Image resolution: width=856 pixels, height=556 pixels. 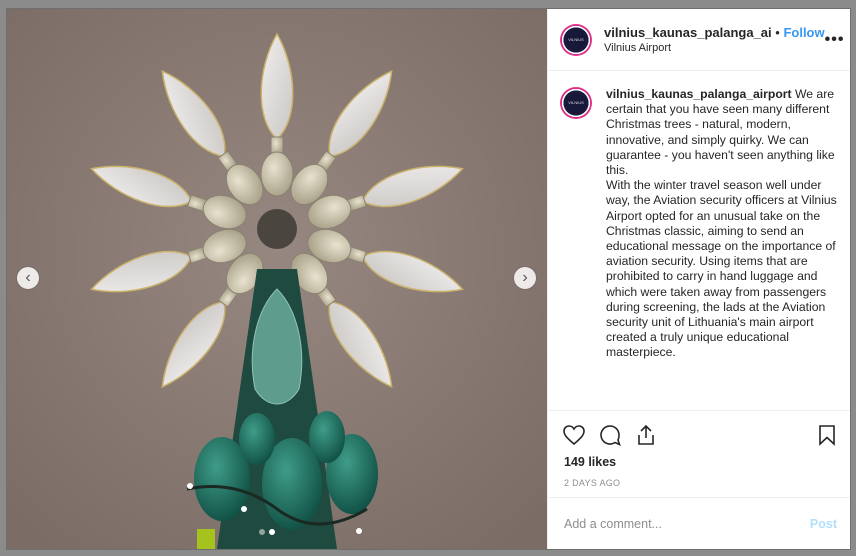 What do you see at coordinates (646, 435) in the screenshot?
I see `share-icon` at bounding box center [646, 435].